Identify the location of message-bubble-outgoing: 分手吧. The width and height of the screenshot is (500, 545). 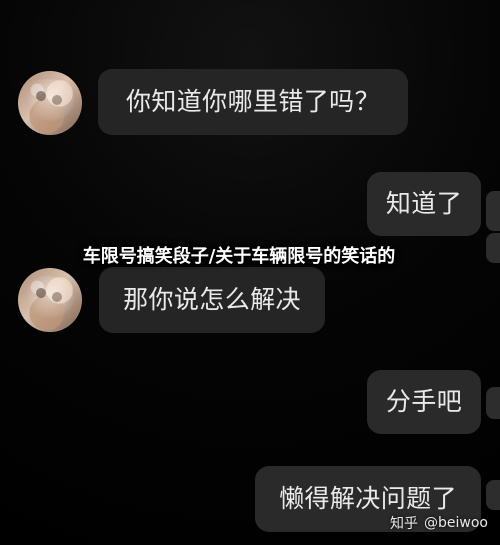
(424, 402).